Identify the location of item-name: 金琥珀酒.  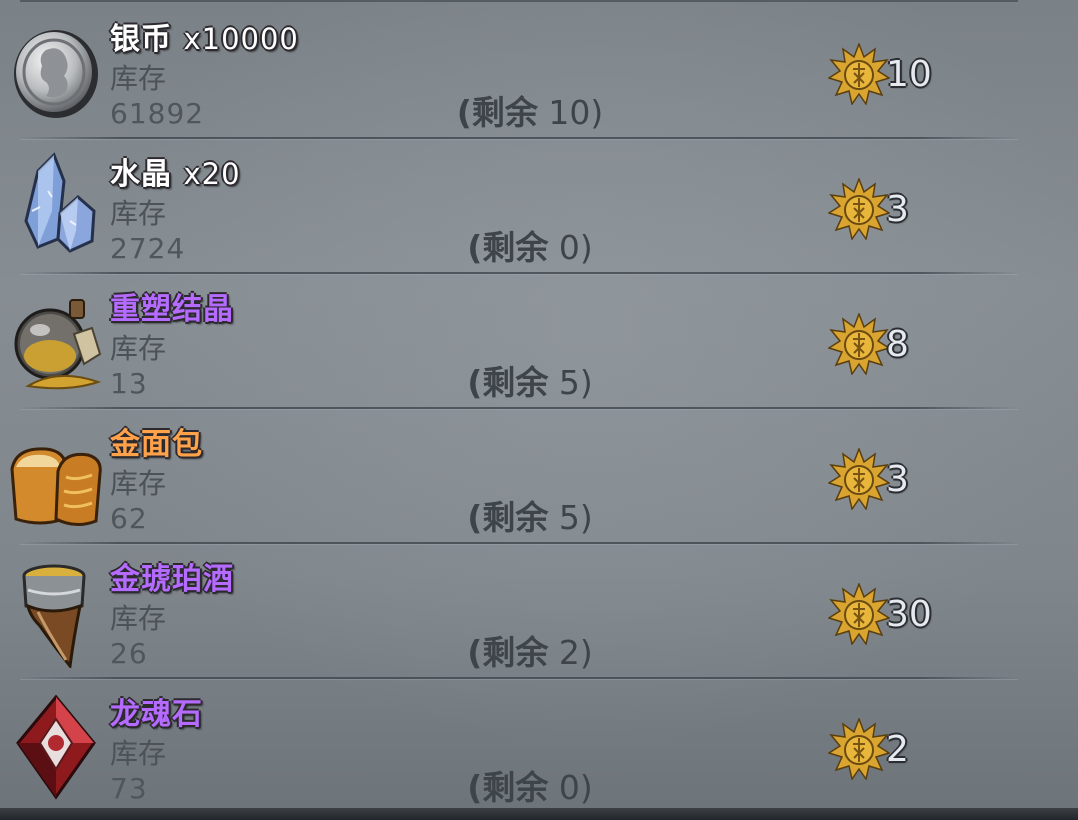
(172, 579).